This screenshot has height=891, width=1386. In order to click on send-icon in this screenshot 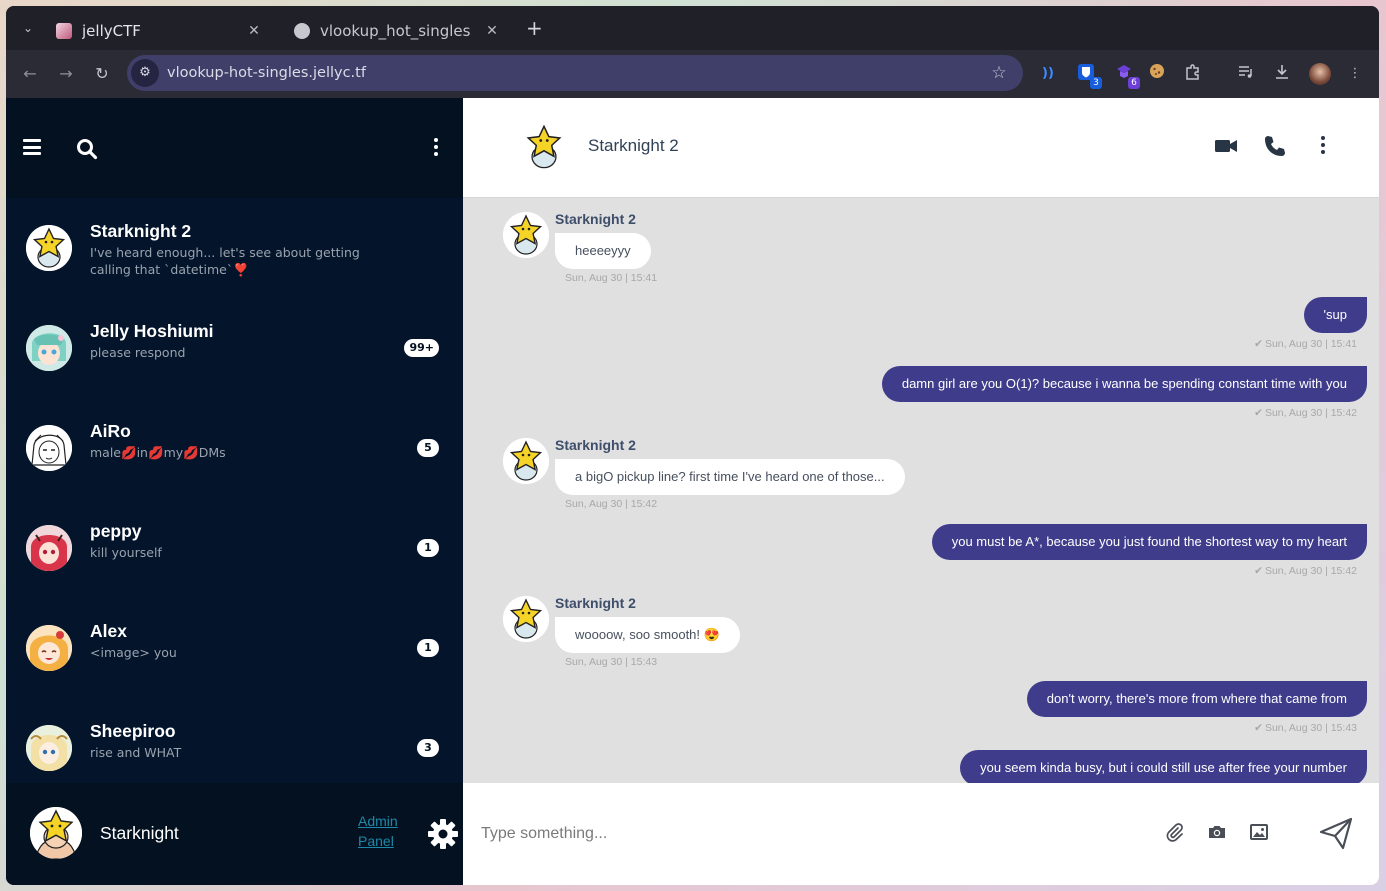, I will do `click(1336, 833)`.